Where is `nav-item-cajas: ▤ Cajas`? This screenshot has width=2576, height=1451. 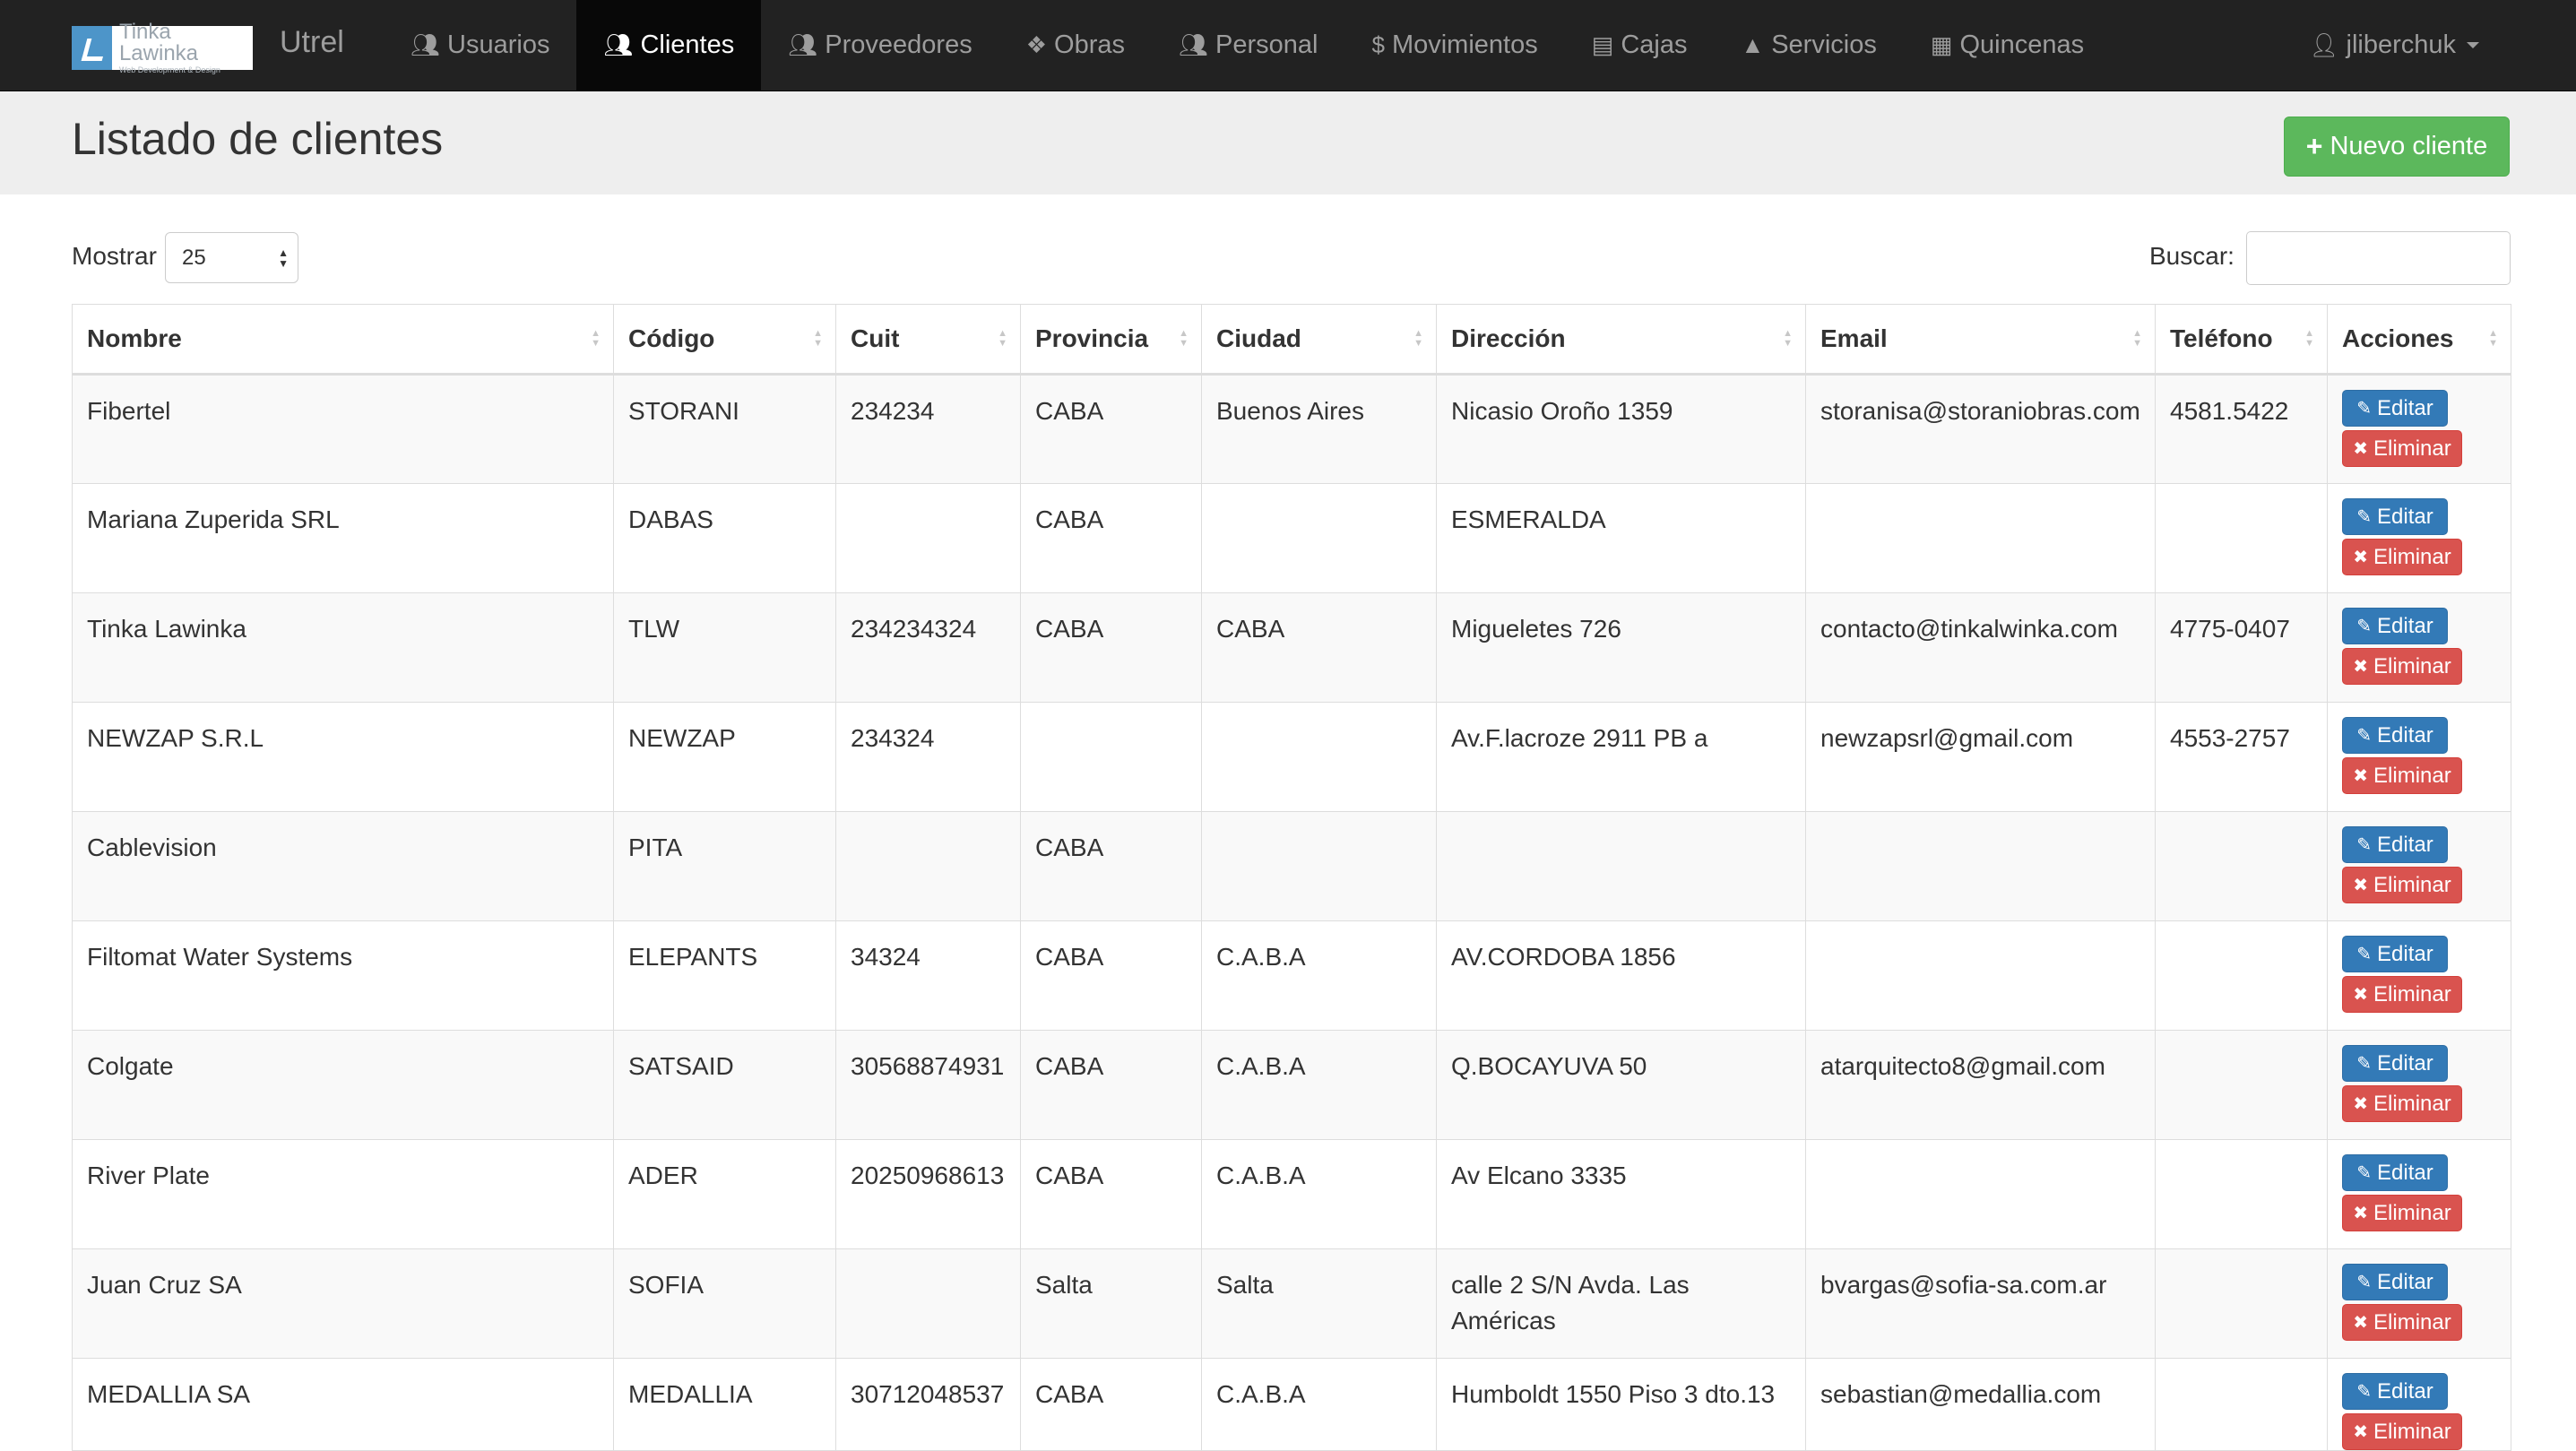 nav-item-cajas: ▤ Cajas is located at coordinates (1640, 45).